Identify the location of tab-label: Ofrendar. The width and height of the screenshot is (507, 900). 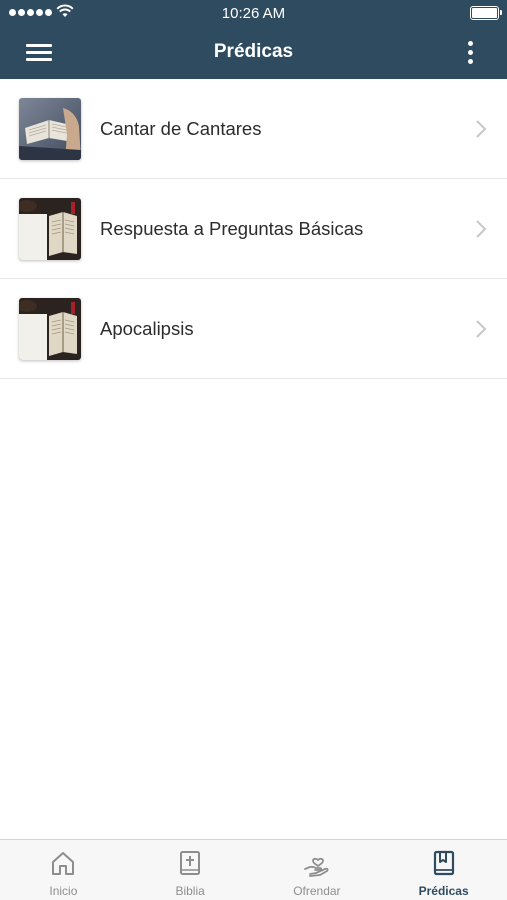
(317, 891).